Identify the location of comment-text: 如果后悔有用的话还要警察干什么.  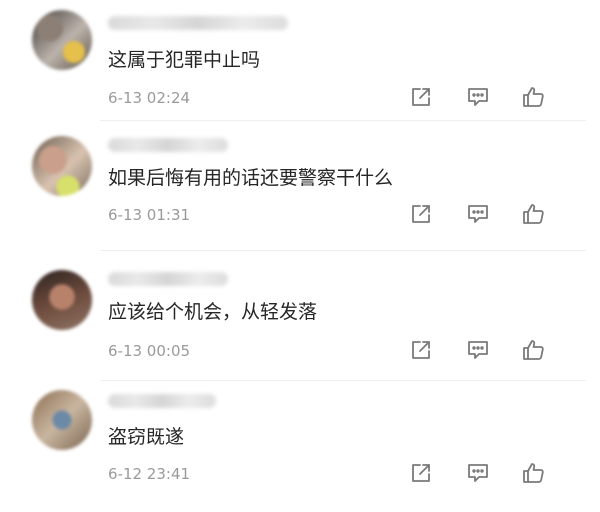
(251, 178).